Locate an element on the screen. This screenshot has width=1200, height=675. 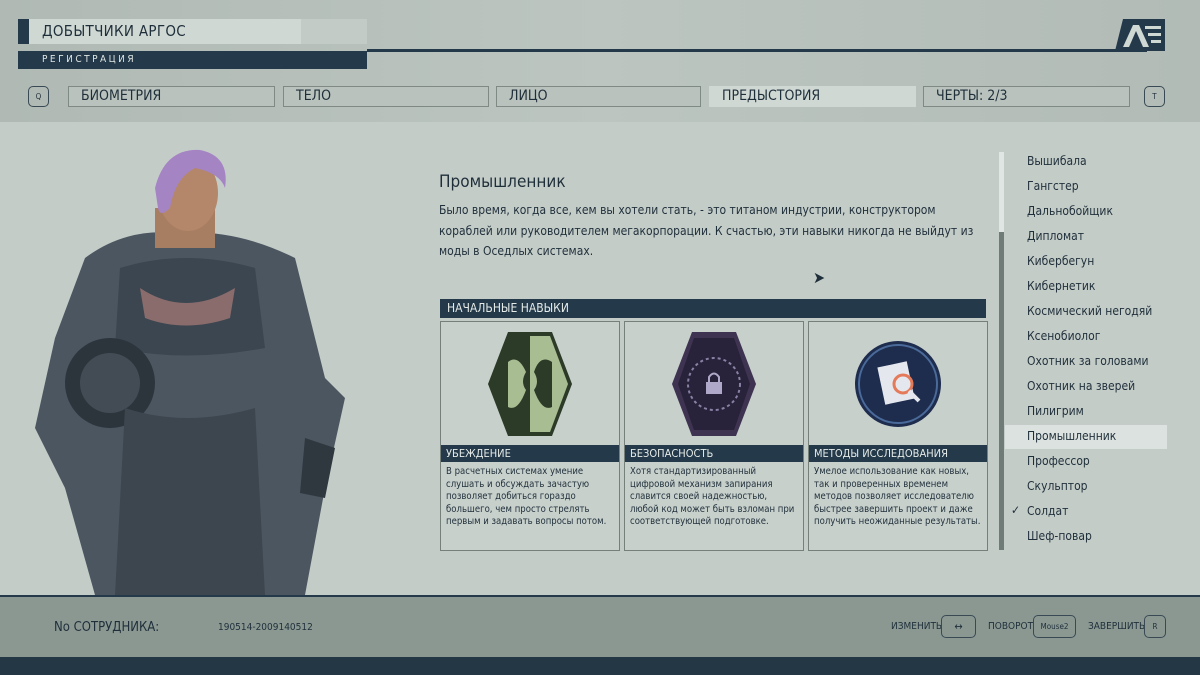
list-item-label: Ксенобиолог is located at coordinates (1064, 336).